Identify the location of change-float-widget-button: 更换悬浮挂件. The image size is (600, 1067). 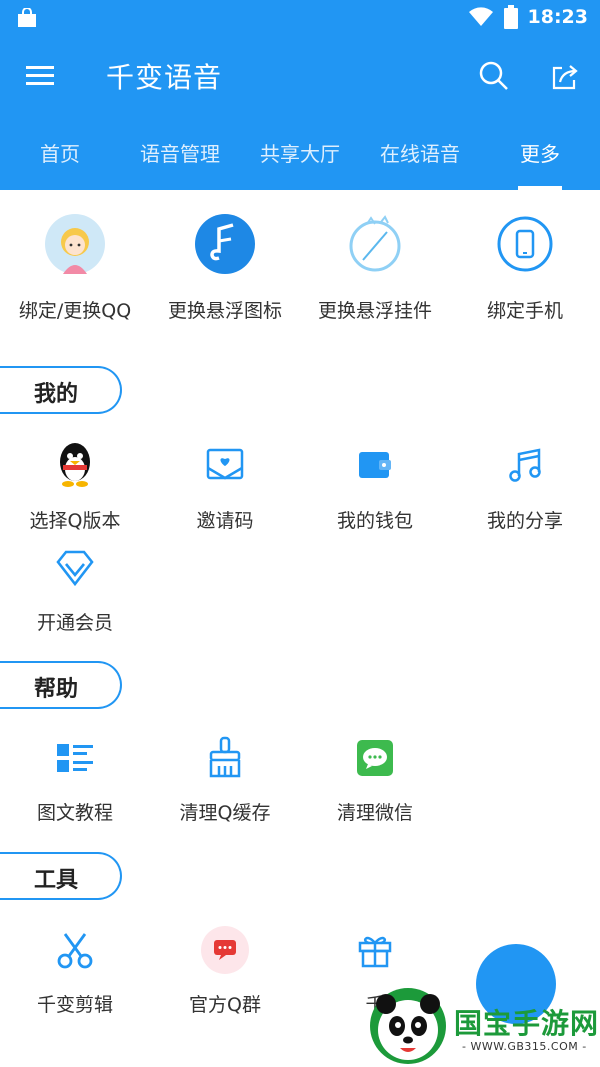
(375, 268).